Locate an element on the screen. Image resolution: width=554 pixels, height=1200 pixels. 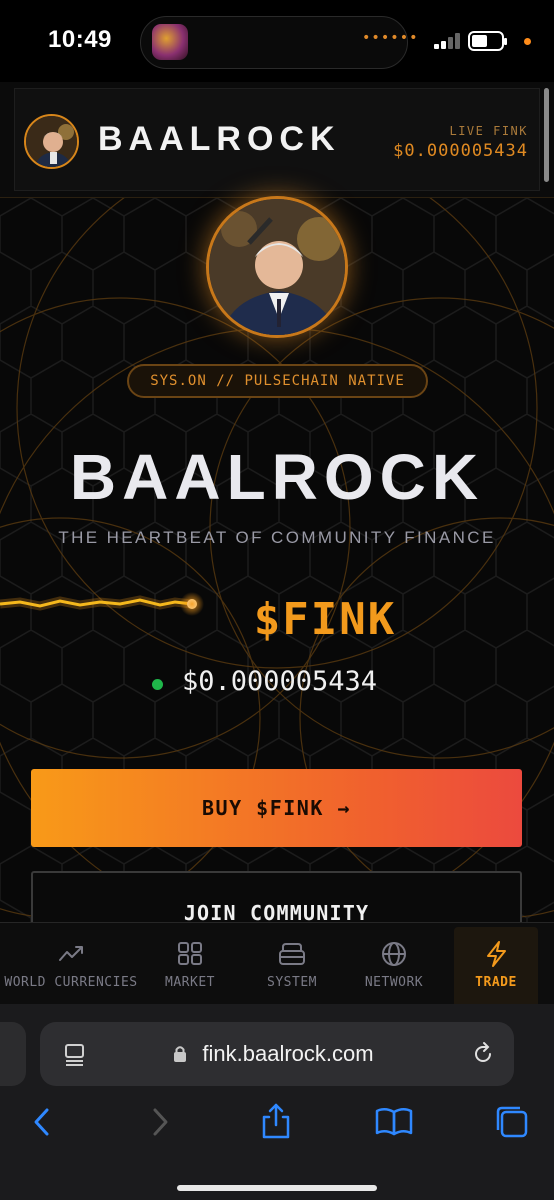
previous-tab-stub is located at coordinates (13, 1054).